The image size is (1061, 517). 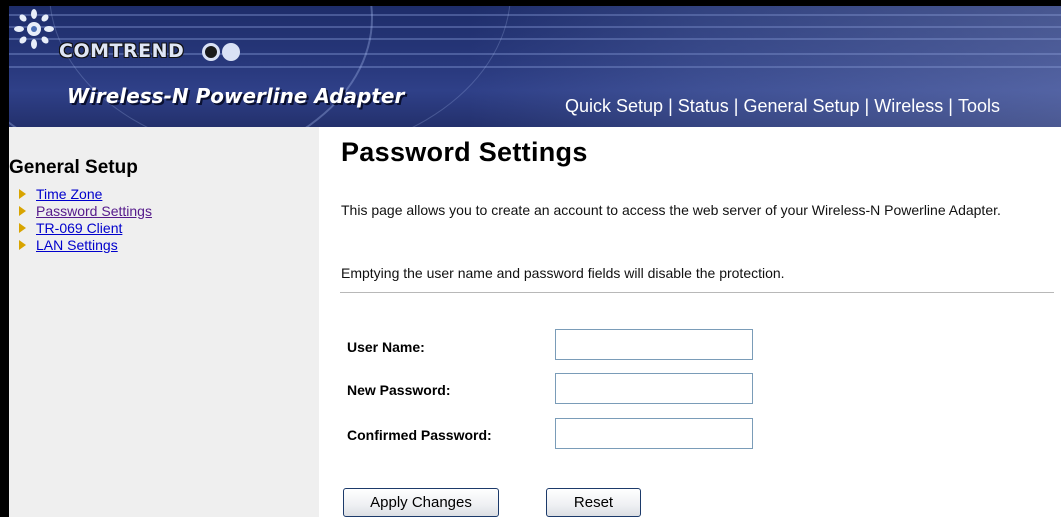 I want to click on brand-logo-text: COMTREND, so click(x=122, y=51).